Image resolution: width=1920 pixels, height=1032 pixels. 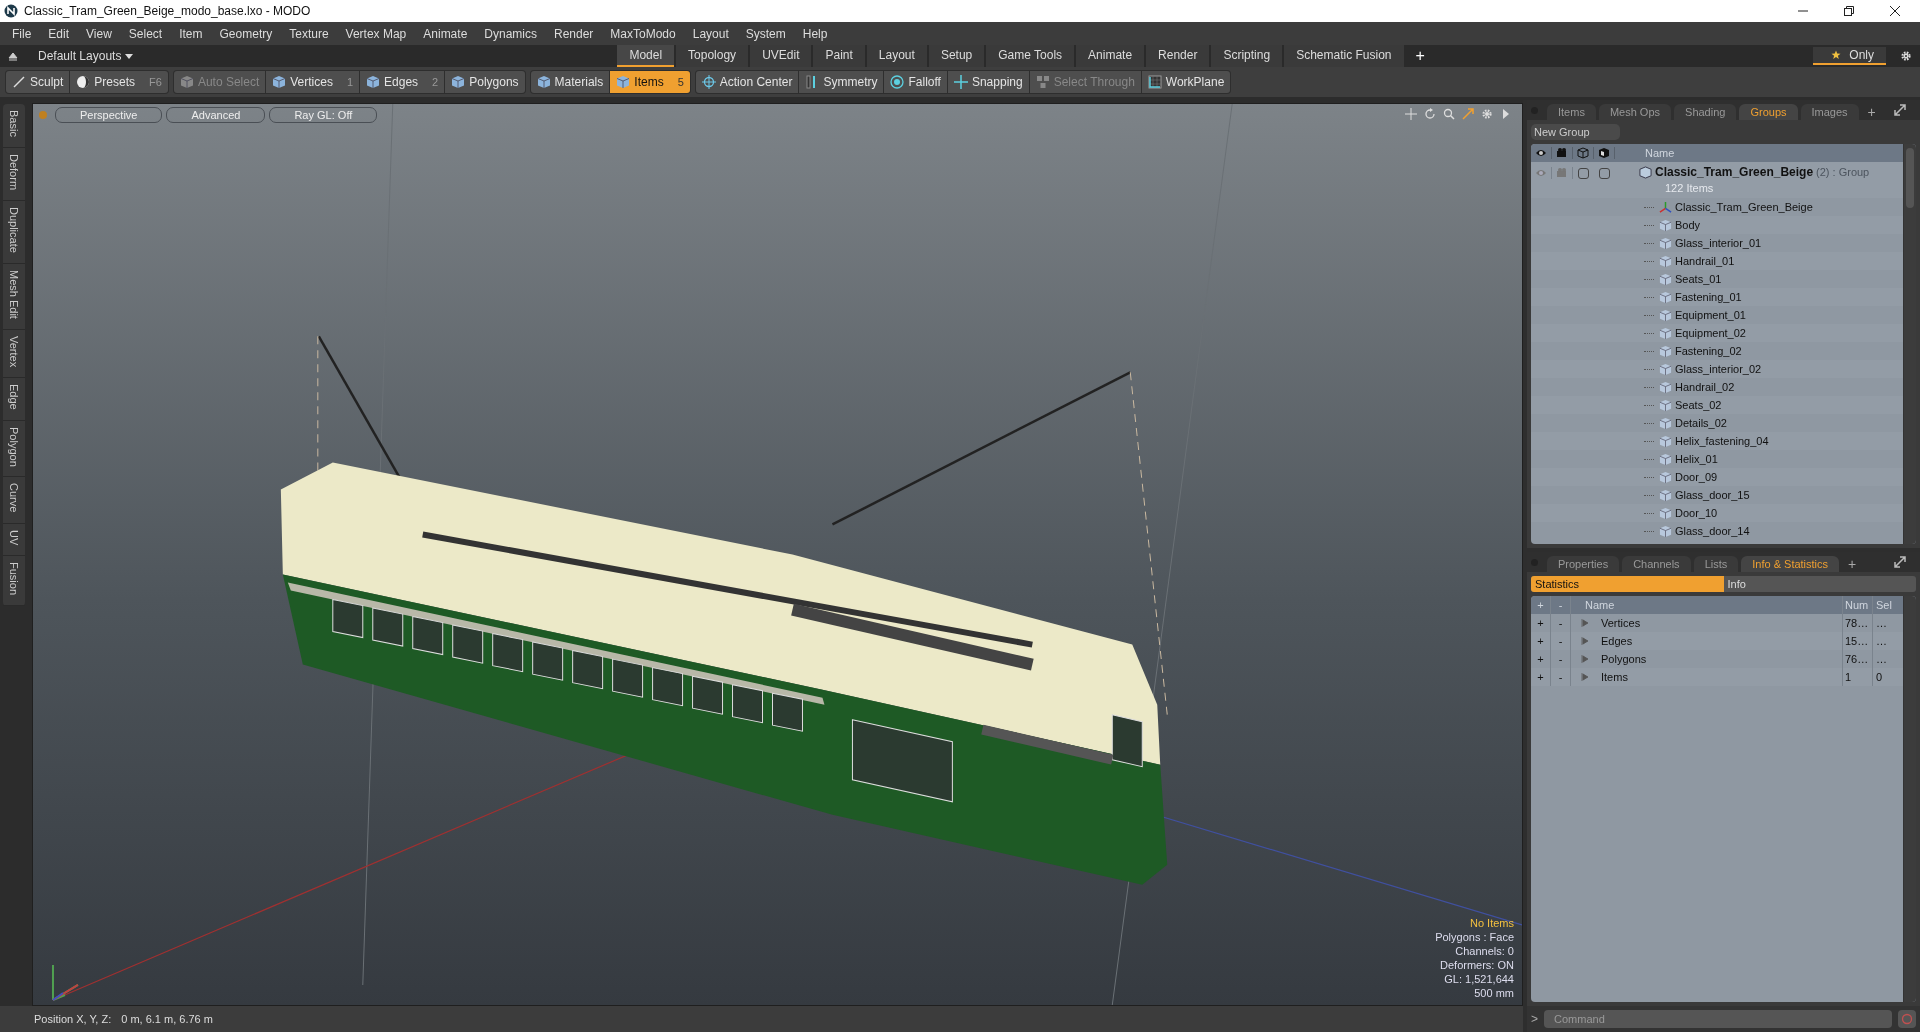 I want to click on panel-tab: Mesh Ops, so click(x=1635, y=112).